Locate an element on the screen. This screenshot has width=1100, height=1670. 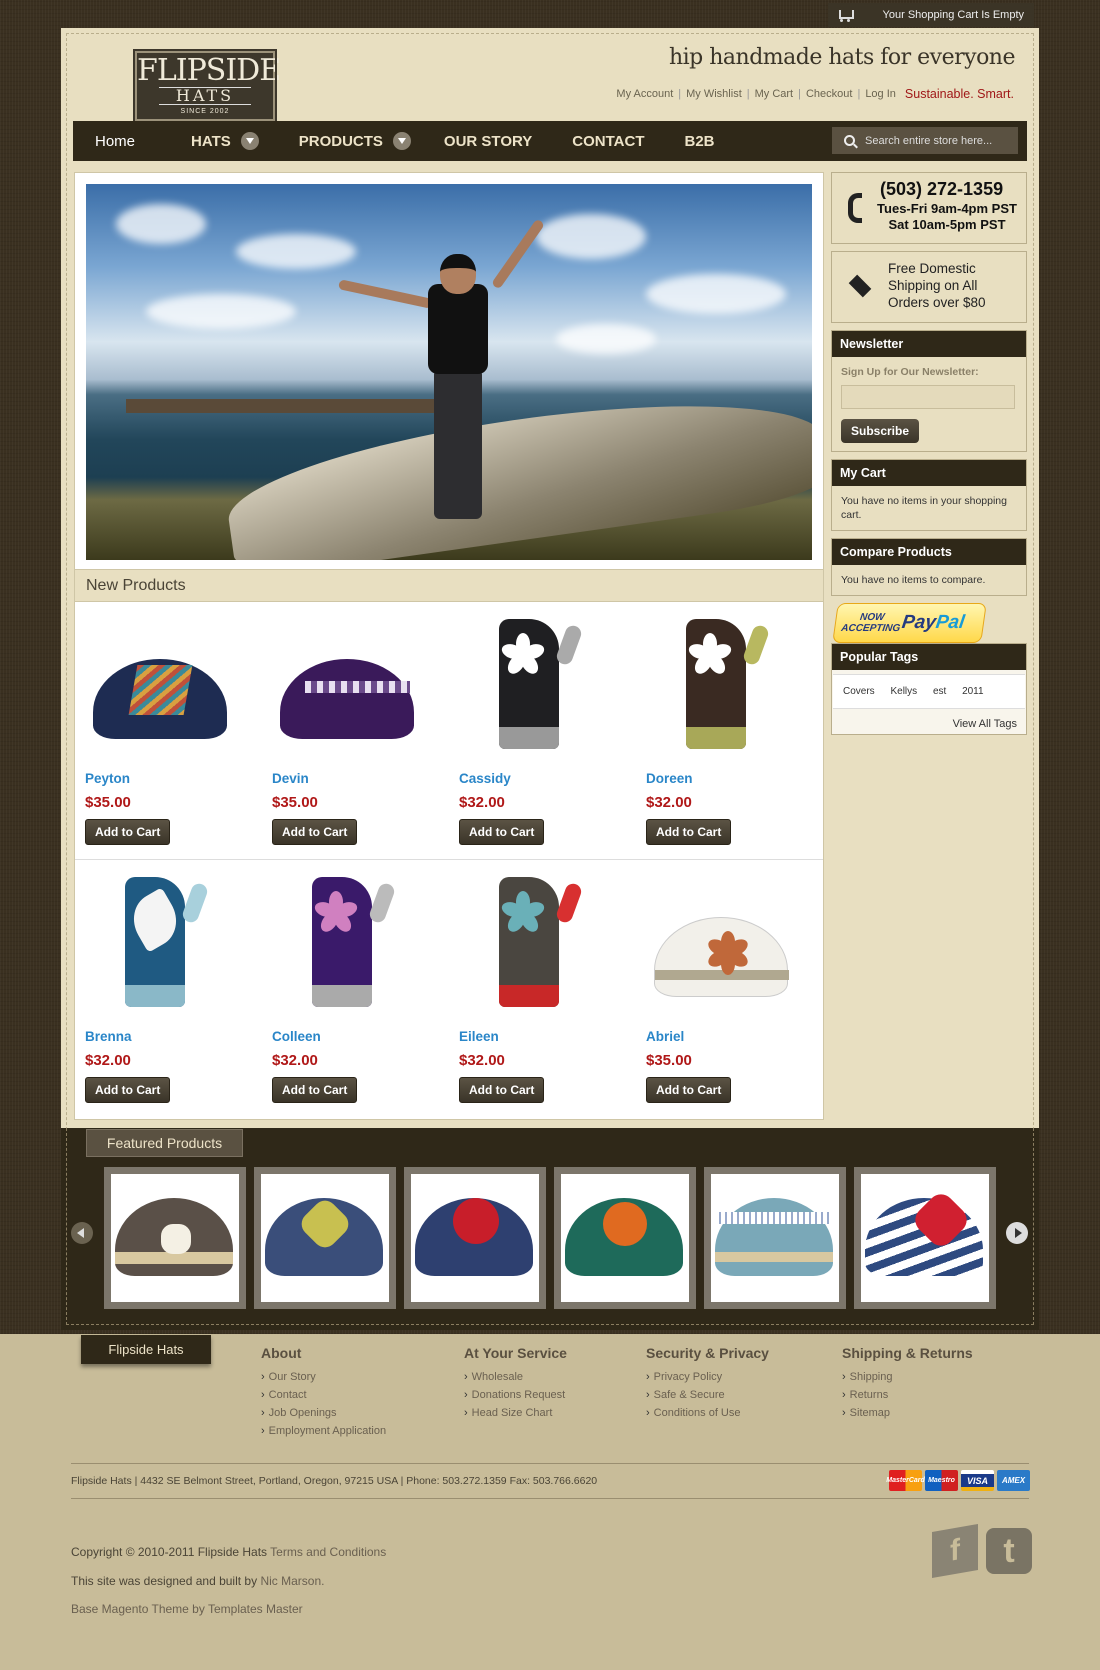
cart-status-bar: Your Shopping Cart Is Empty is located at coordinates (931, 15).